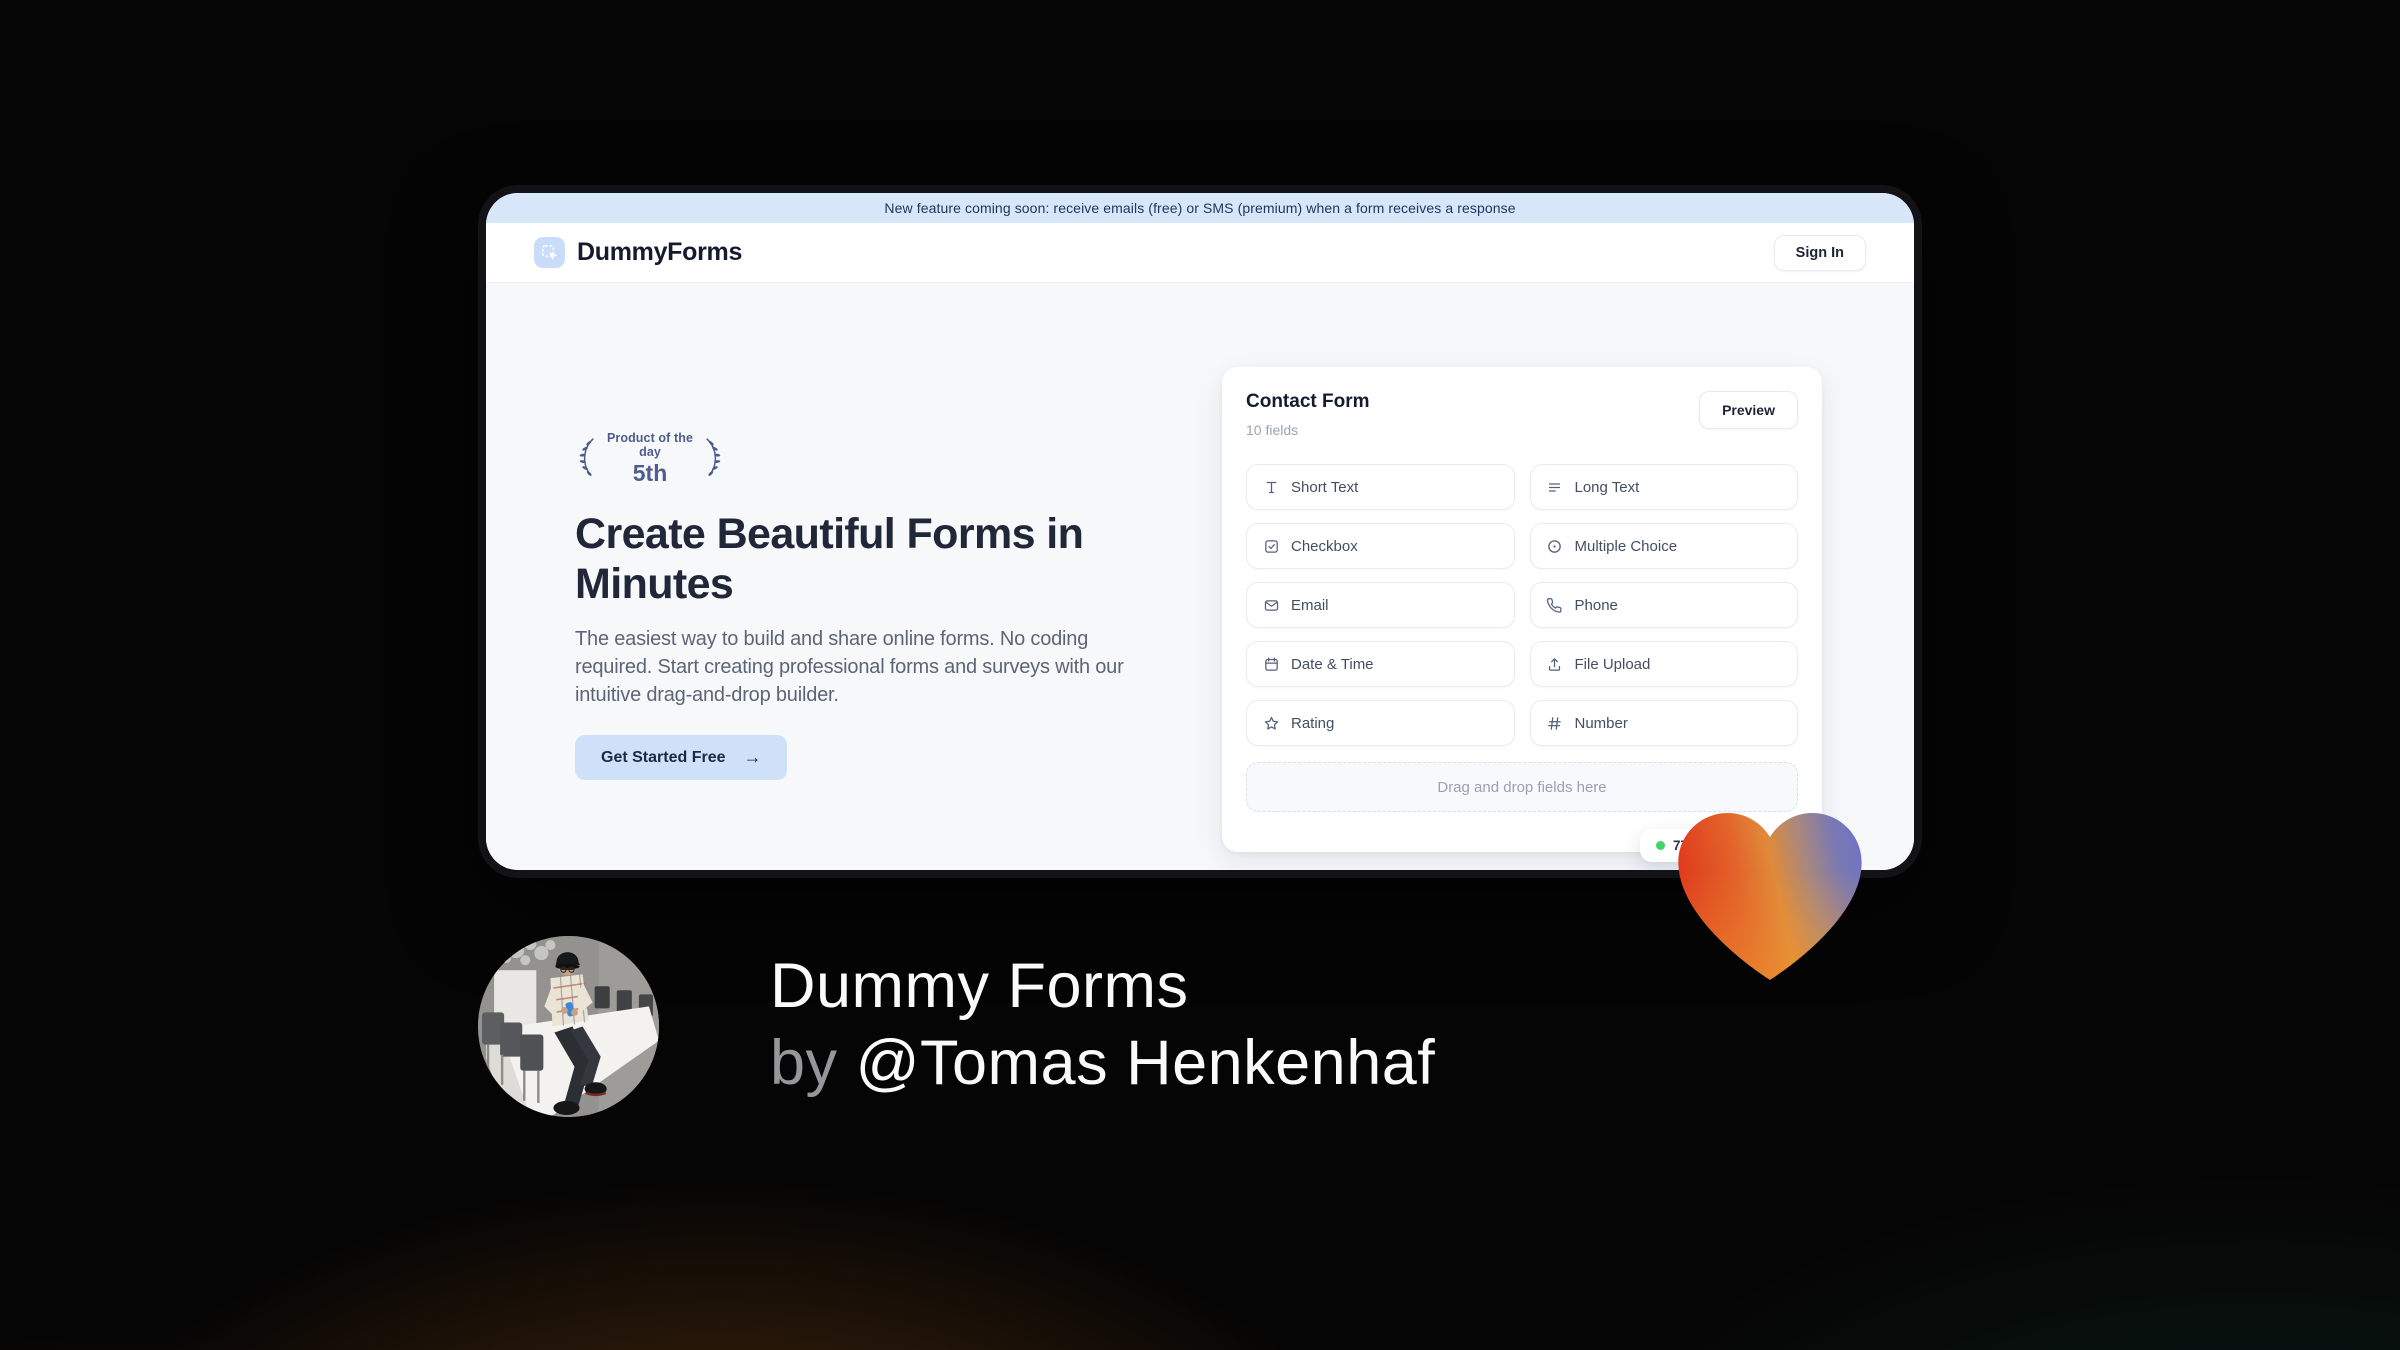 The width and height of the screenshot is (2400, 1350). Describe the element at coordinates (660, 252) in the screenshot. I see `brand-name: DummyForms` at that location.